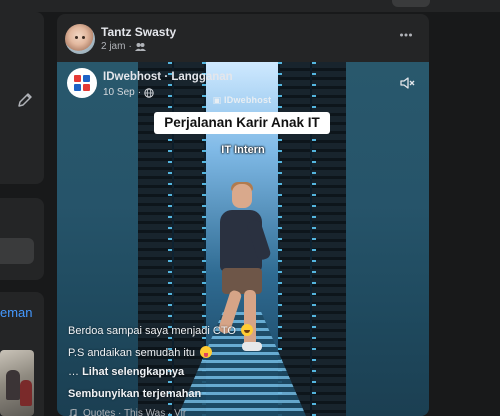 This screenshot has width=500, height=416. I want to click on person-leg, so click(250, 319).